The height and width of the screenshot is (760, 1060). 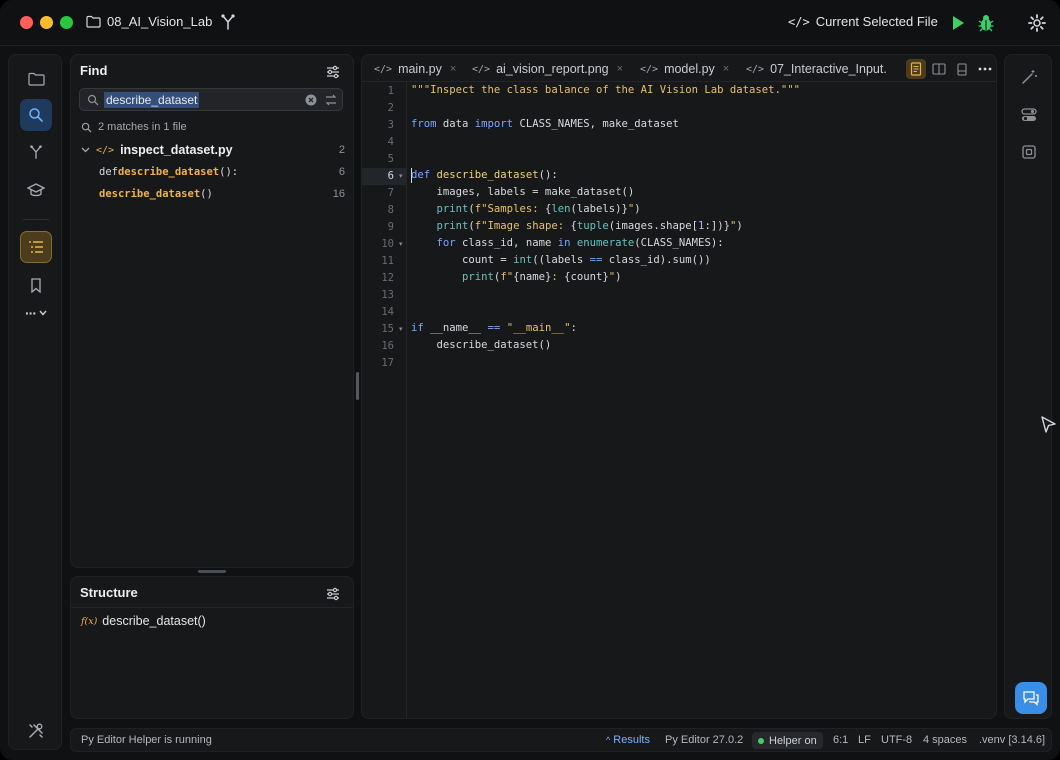 What do you see at coordinates (357, 386) in the screenshot?
I see `split-resize-handle` at bounding box center [357, 386].